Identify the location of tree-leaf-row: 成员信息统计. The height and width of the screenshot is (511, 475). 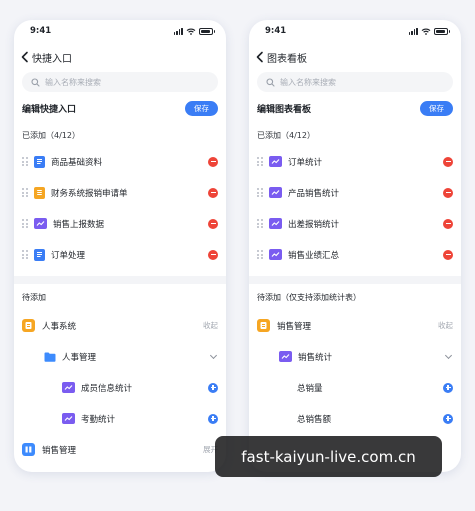
(120, 387).